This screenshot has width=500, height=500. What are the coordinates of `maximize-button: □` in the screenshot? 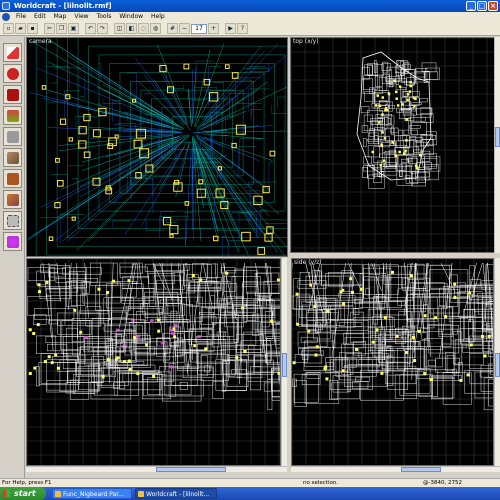 It's located at (482, 6).